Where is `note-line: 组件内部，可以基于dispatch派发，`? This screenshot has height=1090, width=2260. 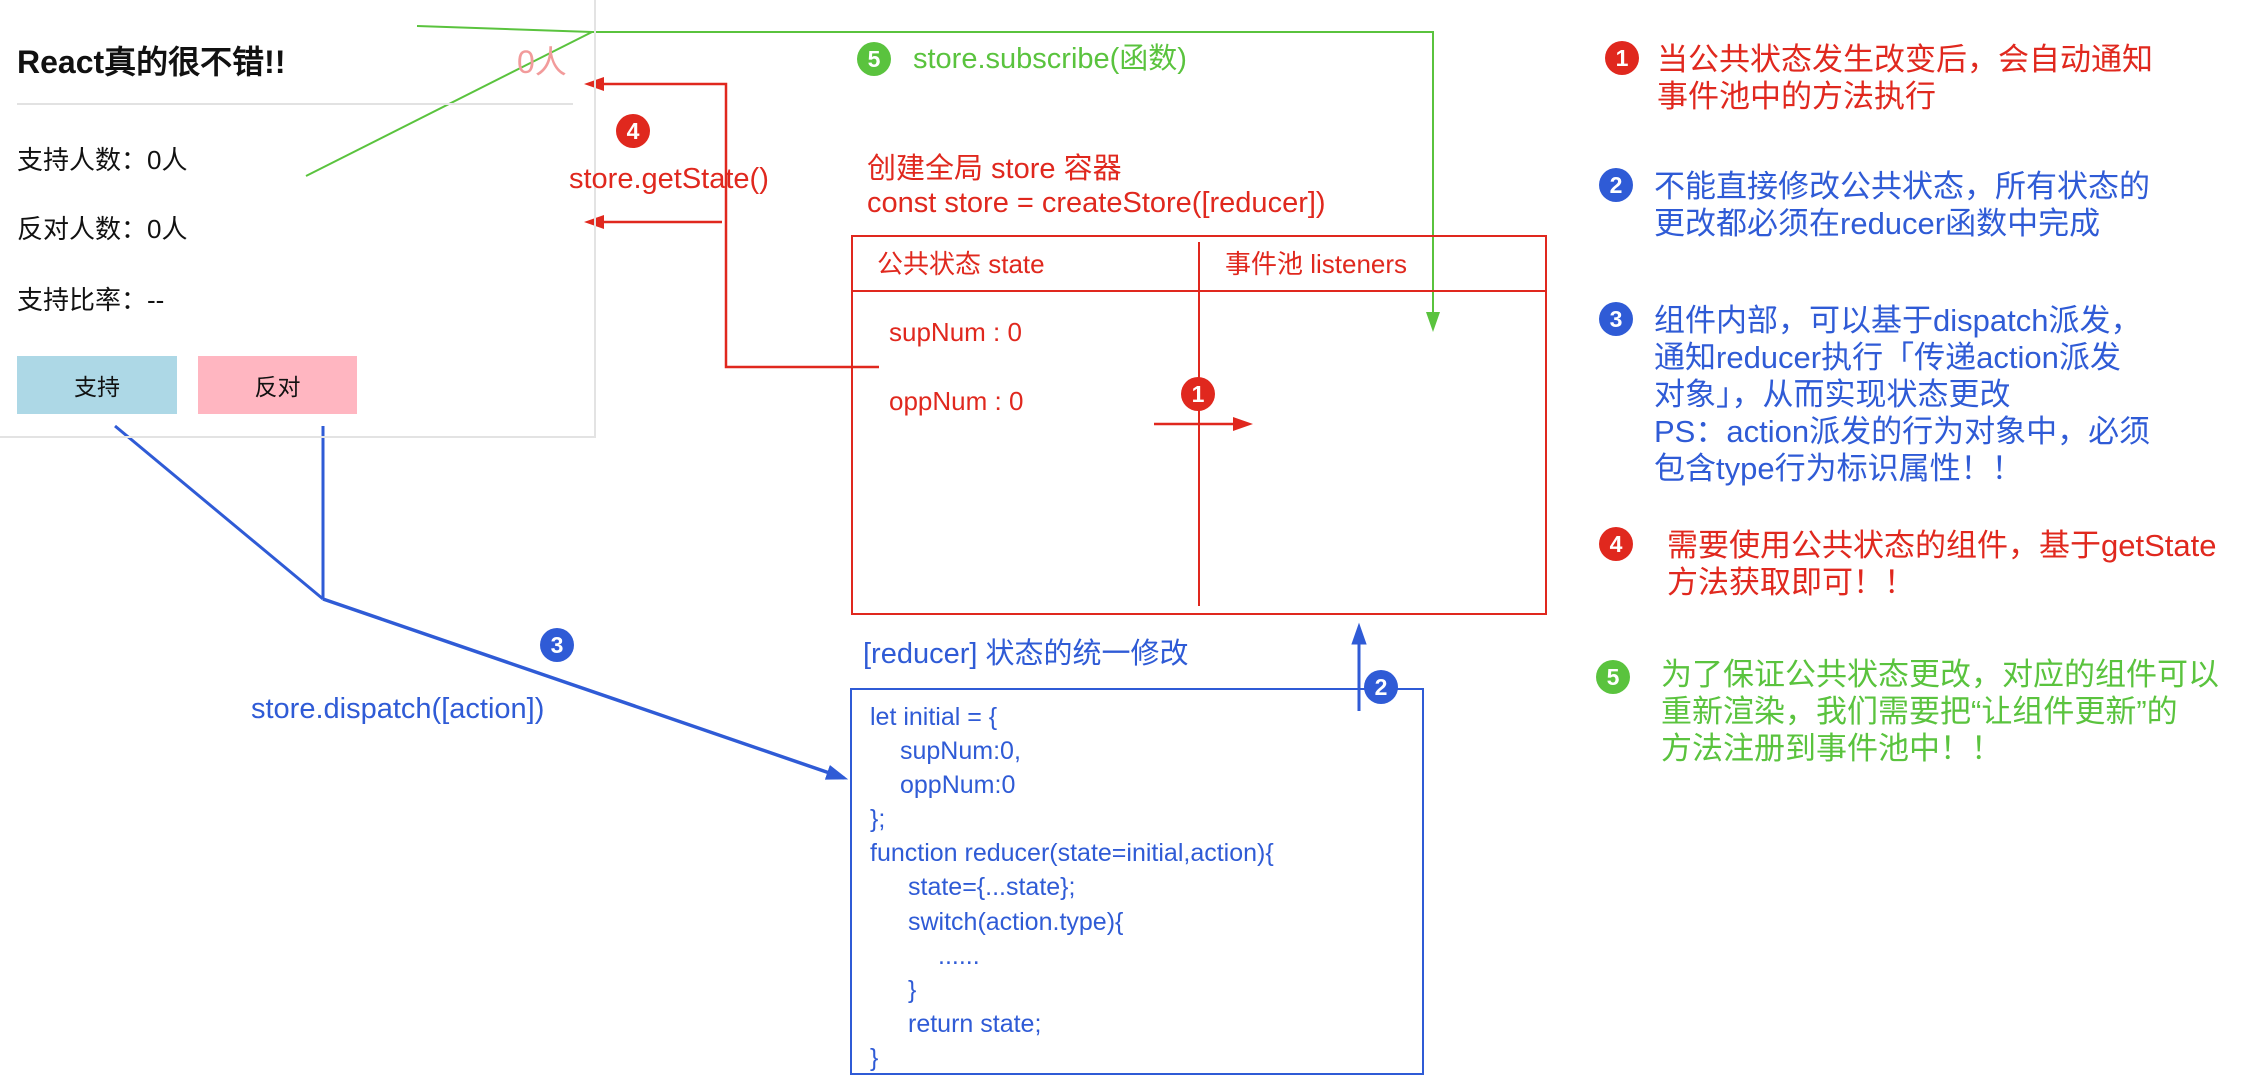 note-line: 组件内部，可以基于dispatch派发， is located at coordinates (1898, 320).